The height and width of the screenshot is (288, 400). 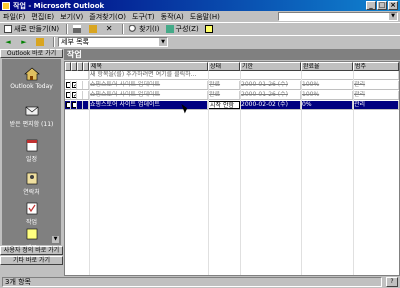 What do you see at coordinates (31, 124) in the screenshot?
I see `shortcut-label: 받은 편지함 (11)` at bounding box center [31, 124].